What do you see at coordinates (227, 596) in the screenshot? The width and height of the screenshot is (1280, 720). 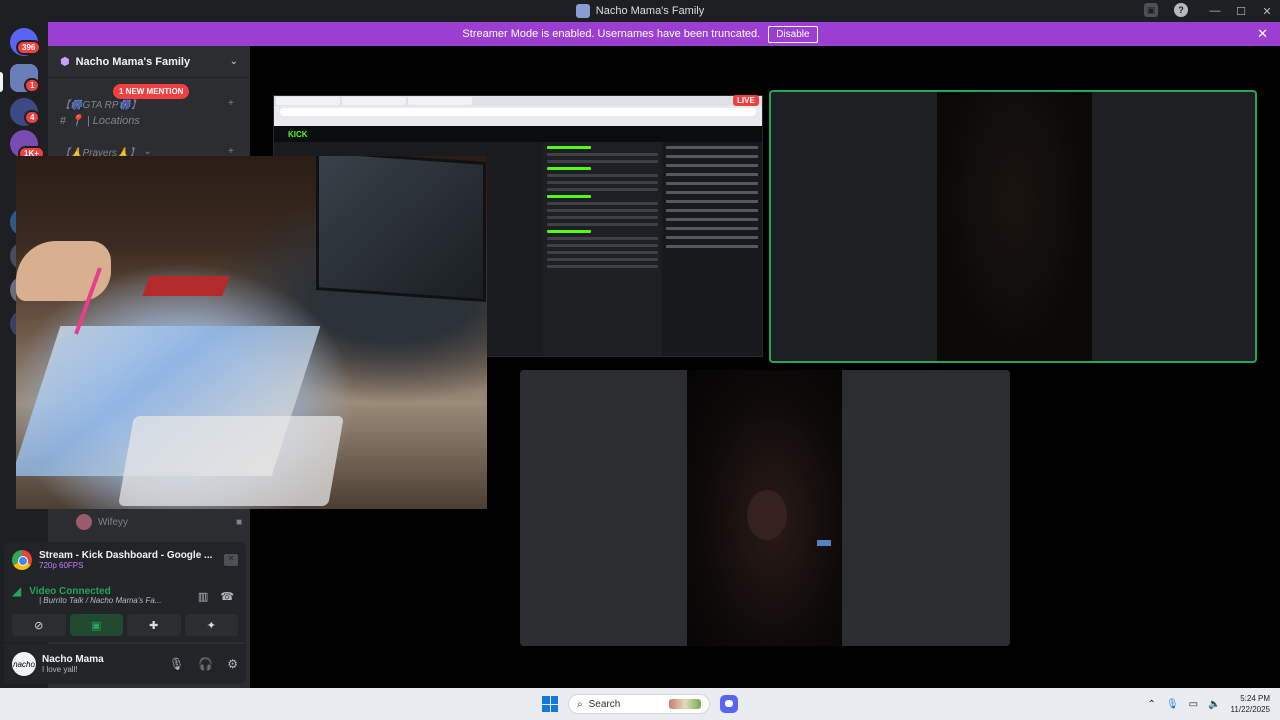 I see `disconnect-icon: ☎` at bounding box center [227, 596].